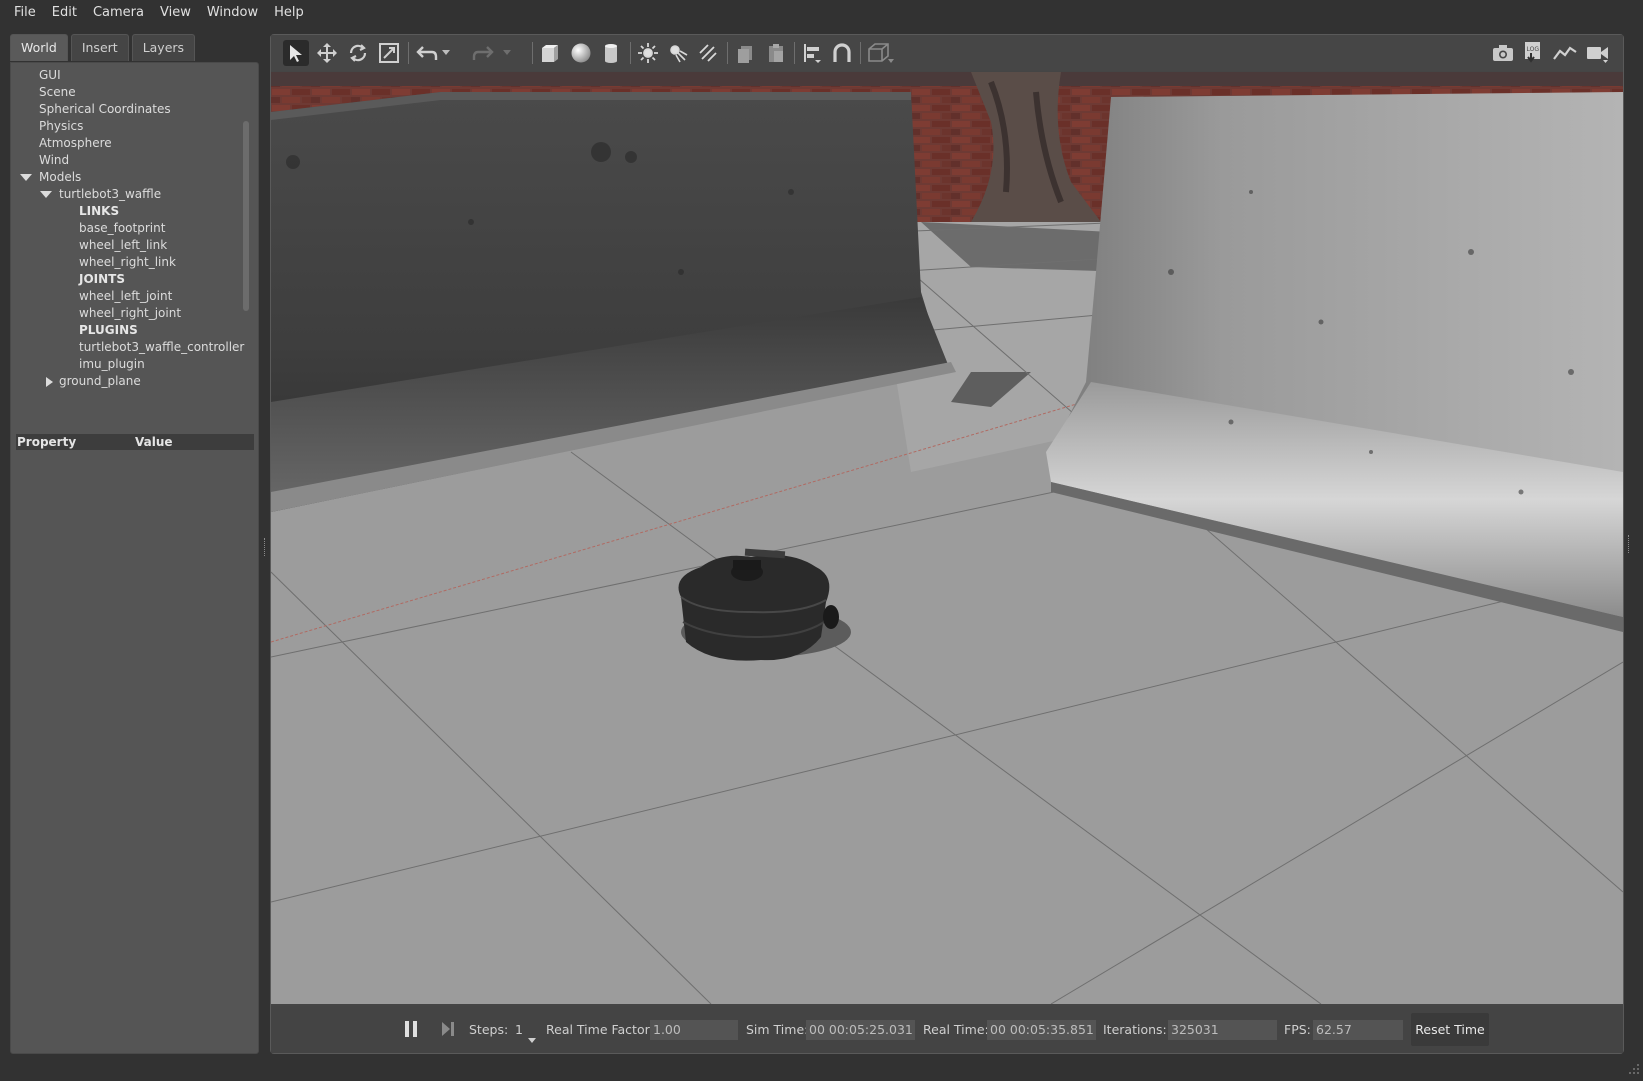  What do you see at coordinates (358, 53) in the screenshot?
I see `rotate-icon` at bounding box center [358, 53].